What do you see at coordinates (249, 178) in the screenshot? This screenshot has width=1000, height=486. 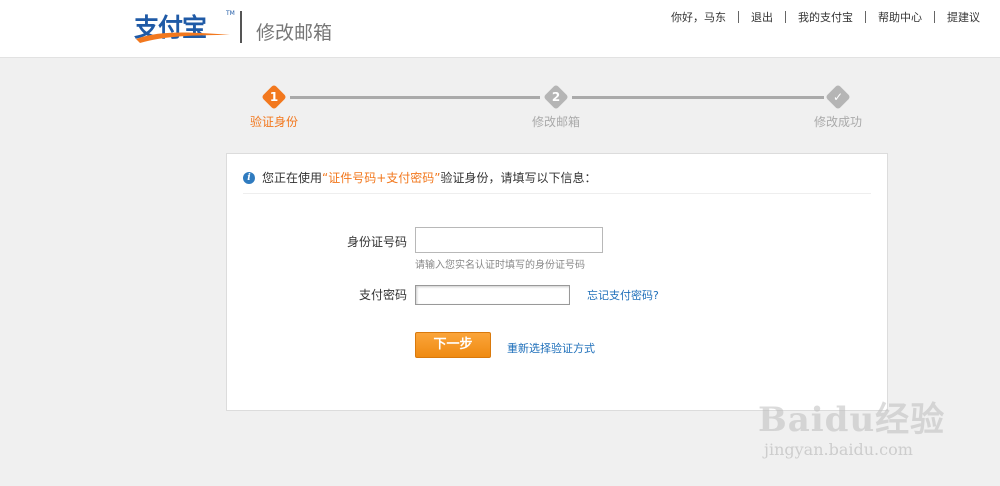 I see `info-icon: i` at bounding box center [249, 178].